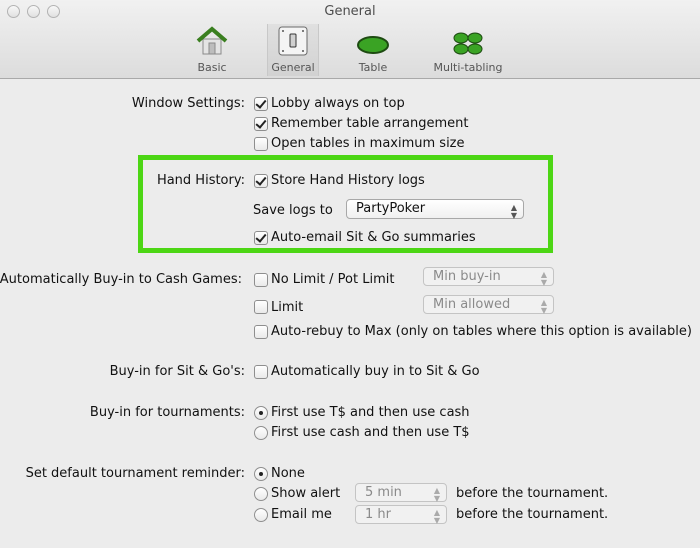  What do you see at coordinates (468, 67) in the screenshot?
I see `tab-multi-tabling-label: Multi-tabling` at bounding box center [468, 67].